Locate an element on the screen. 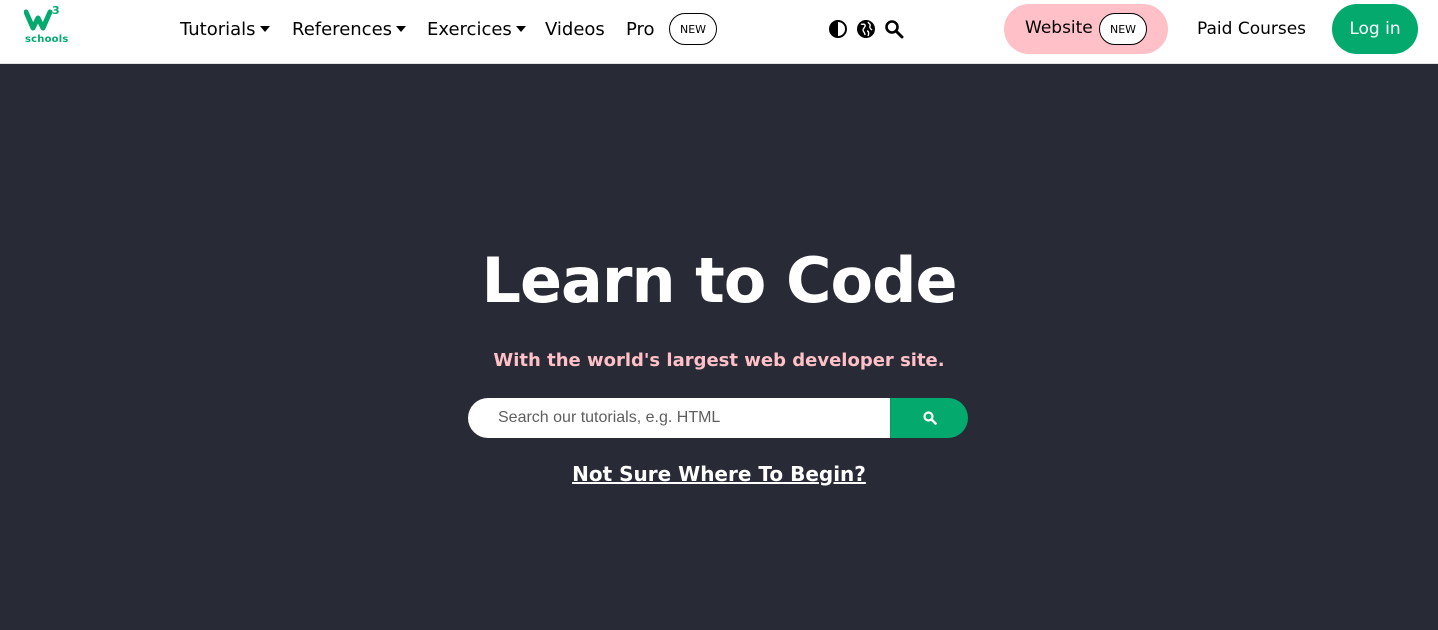  hero-title: Learn to Code is located at coordinates (719, 280).